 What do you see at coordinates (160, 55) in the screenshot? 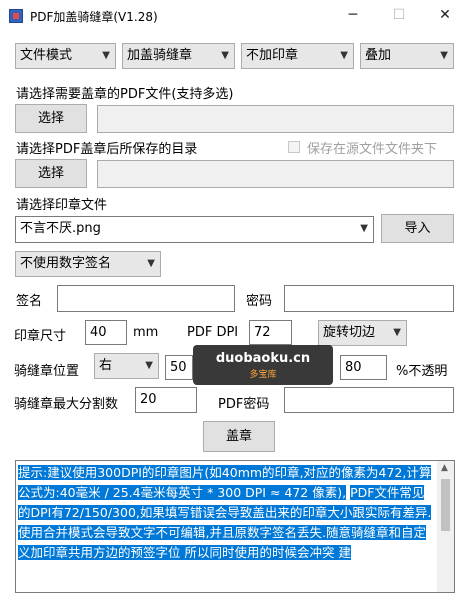
I see `stamp-type-value: 加盖骑缝章` at bounding box center [160, 55].